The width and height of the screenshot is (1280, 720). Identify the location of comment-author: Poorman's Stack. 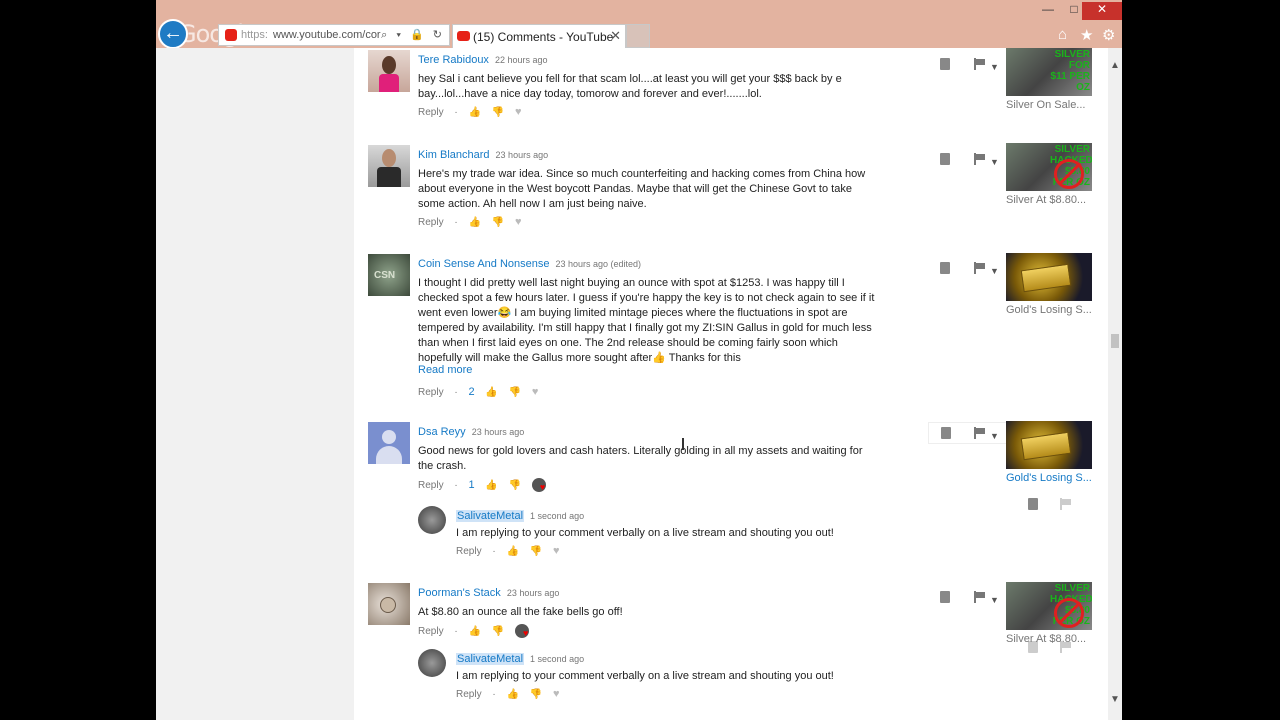
(459, 593).